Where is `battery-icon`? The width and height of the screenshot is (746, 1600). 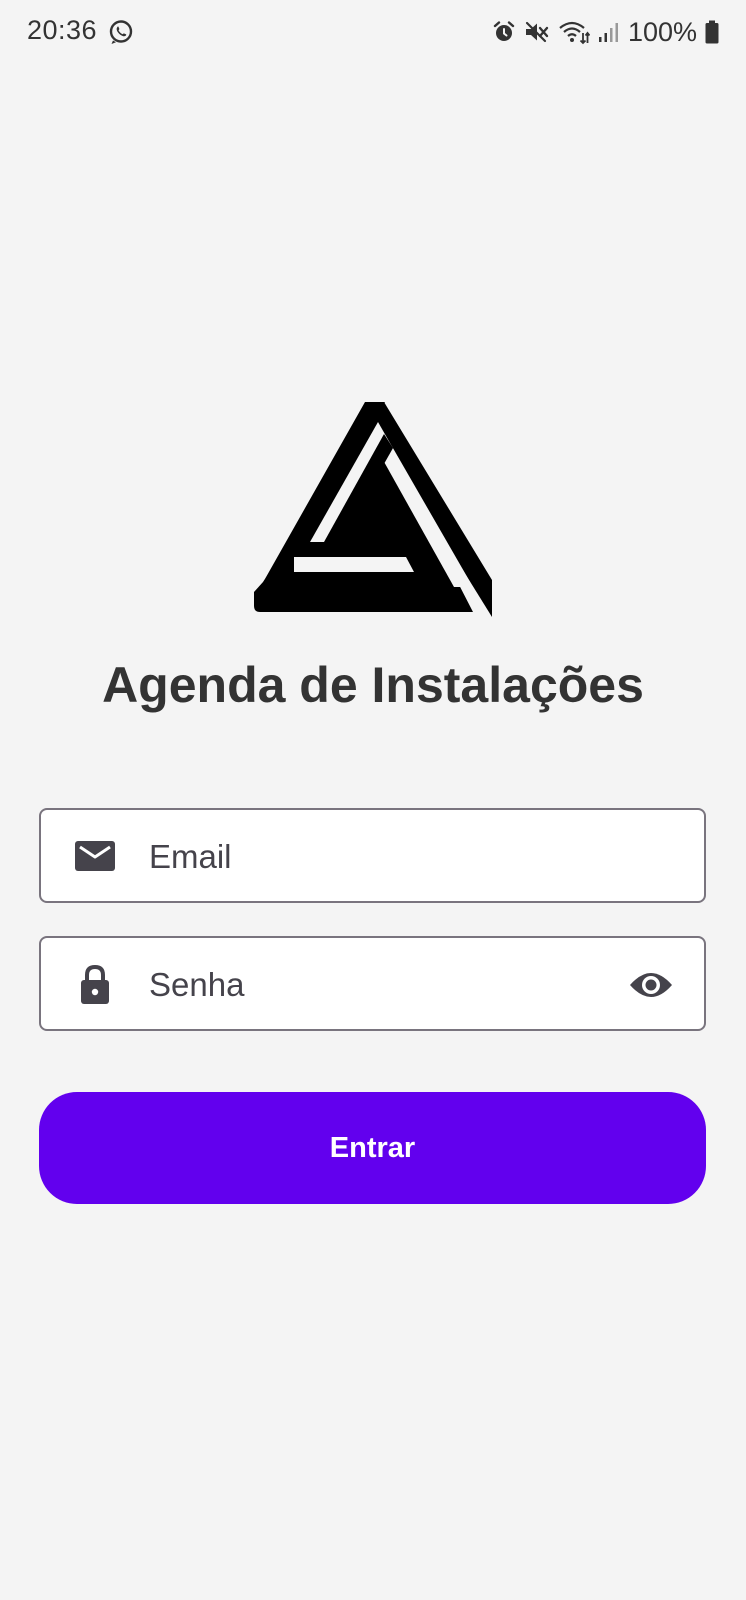 battery-icon is located at coordinates (712, 32).